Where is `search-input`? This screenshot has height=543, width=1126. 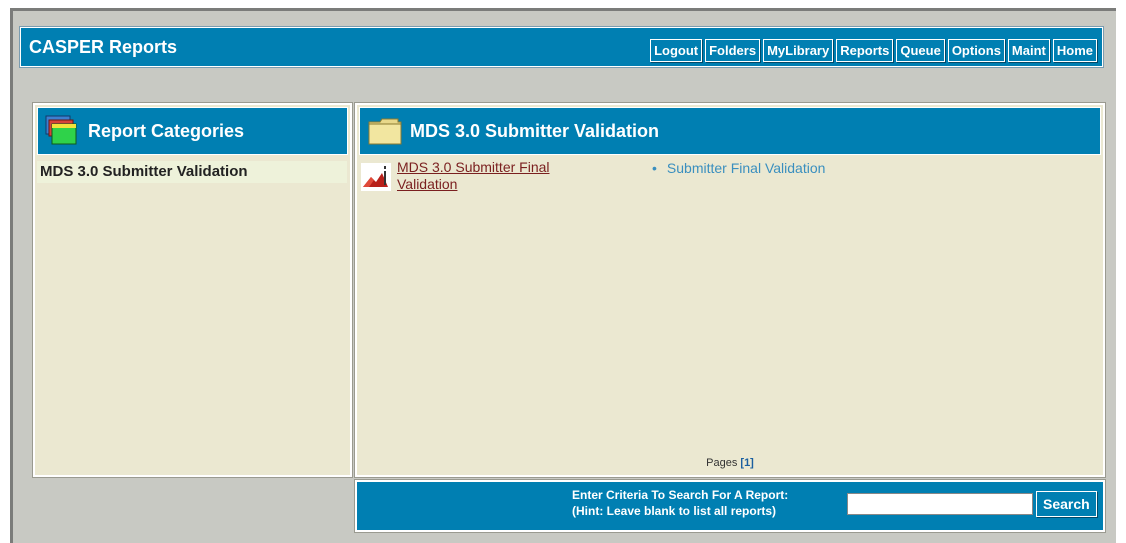
search-input is located at coordinates (940, 504).